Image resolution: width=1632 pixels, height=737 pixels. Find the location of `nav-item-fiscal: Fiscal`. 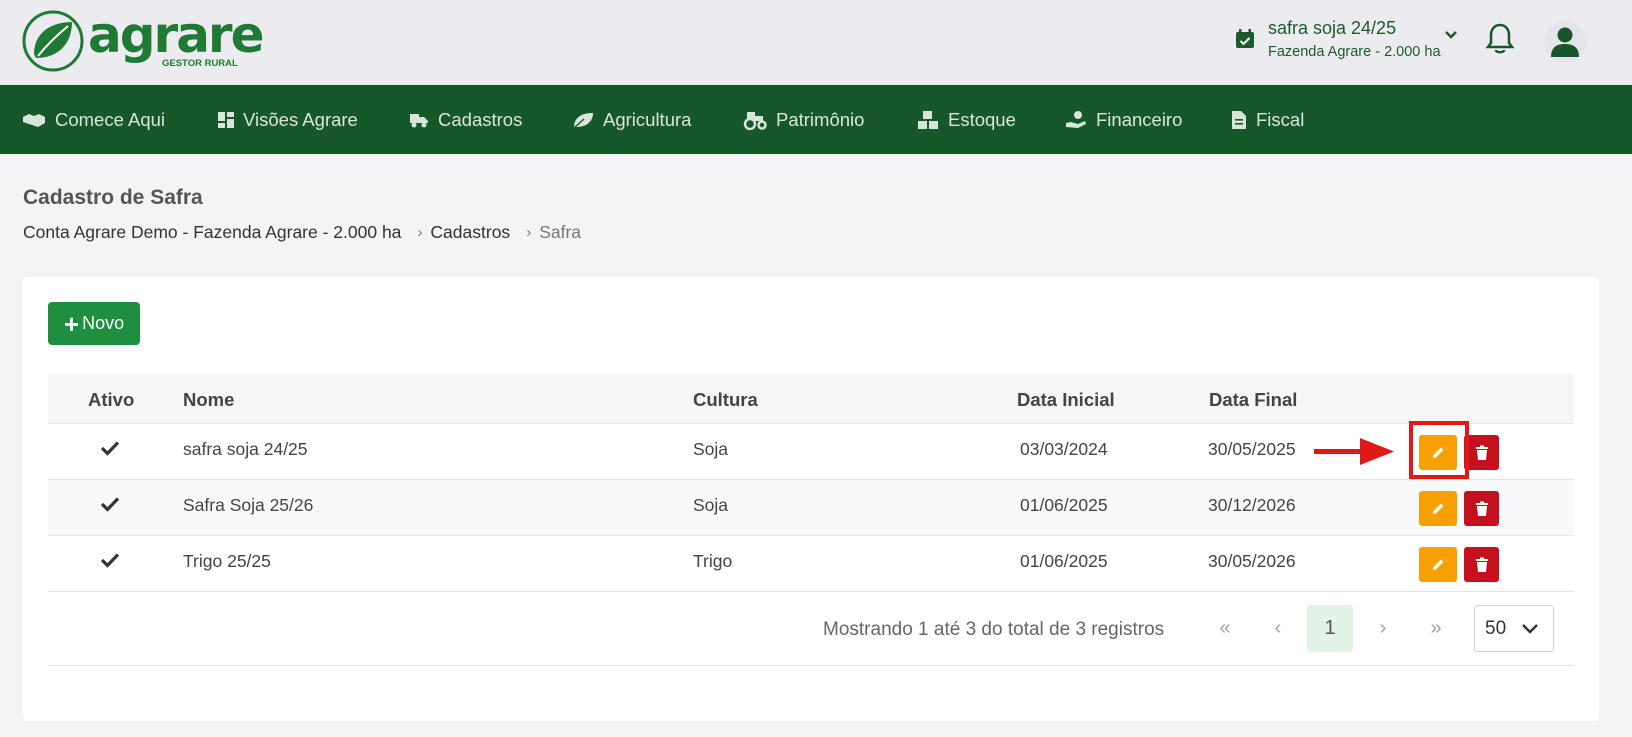

nav-item-fiscal: Fiscal is located at coordinates (1267, 119).